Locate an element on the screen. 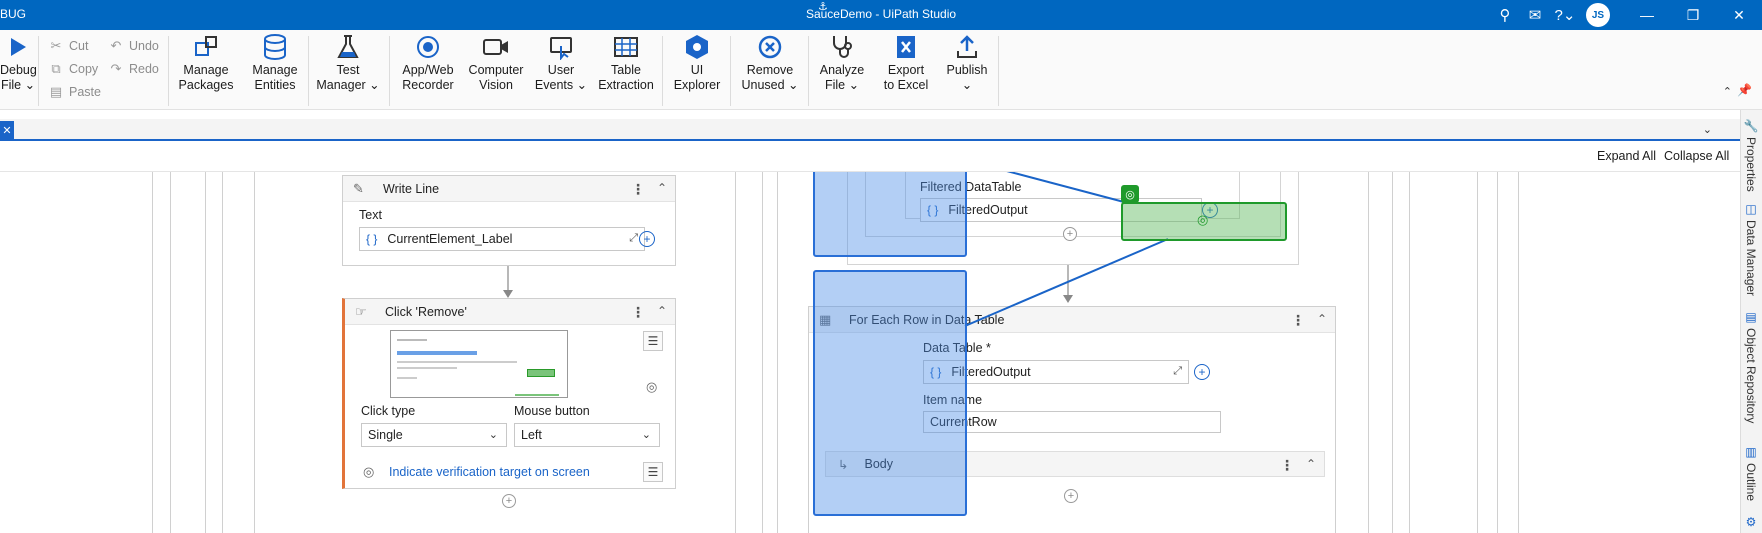  user-events-button: User Events ⌄ is located at coordinates (561, 62).